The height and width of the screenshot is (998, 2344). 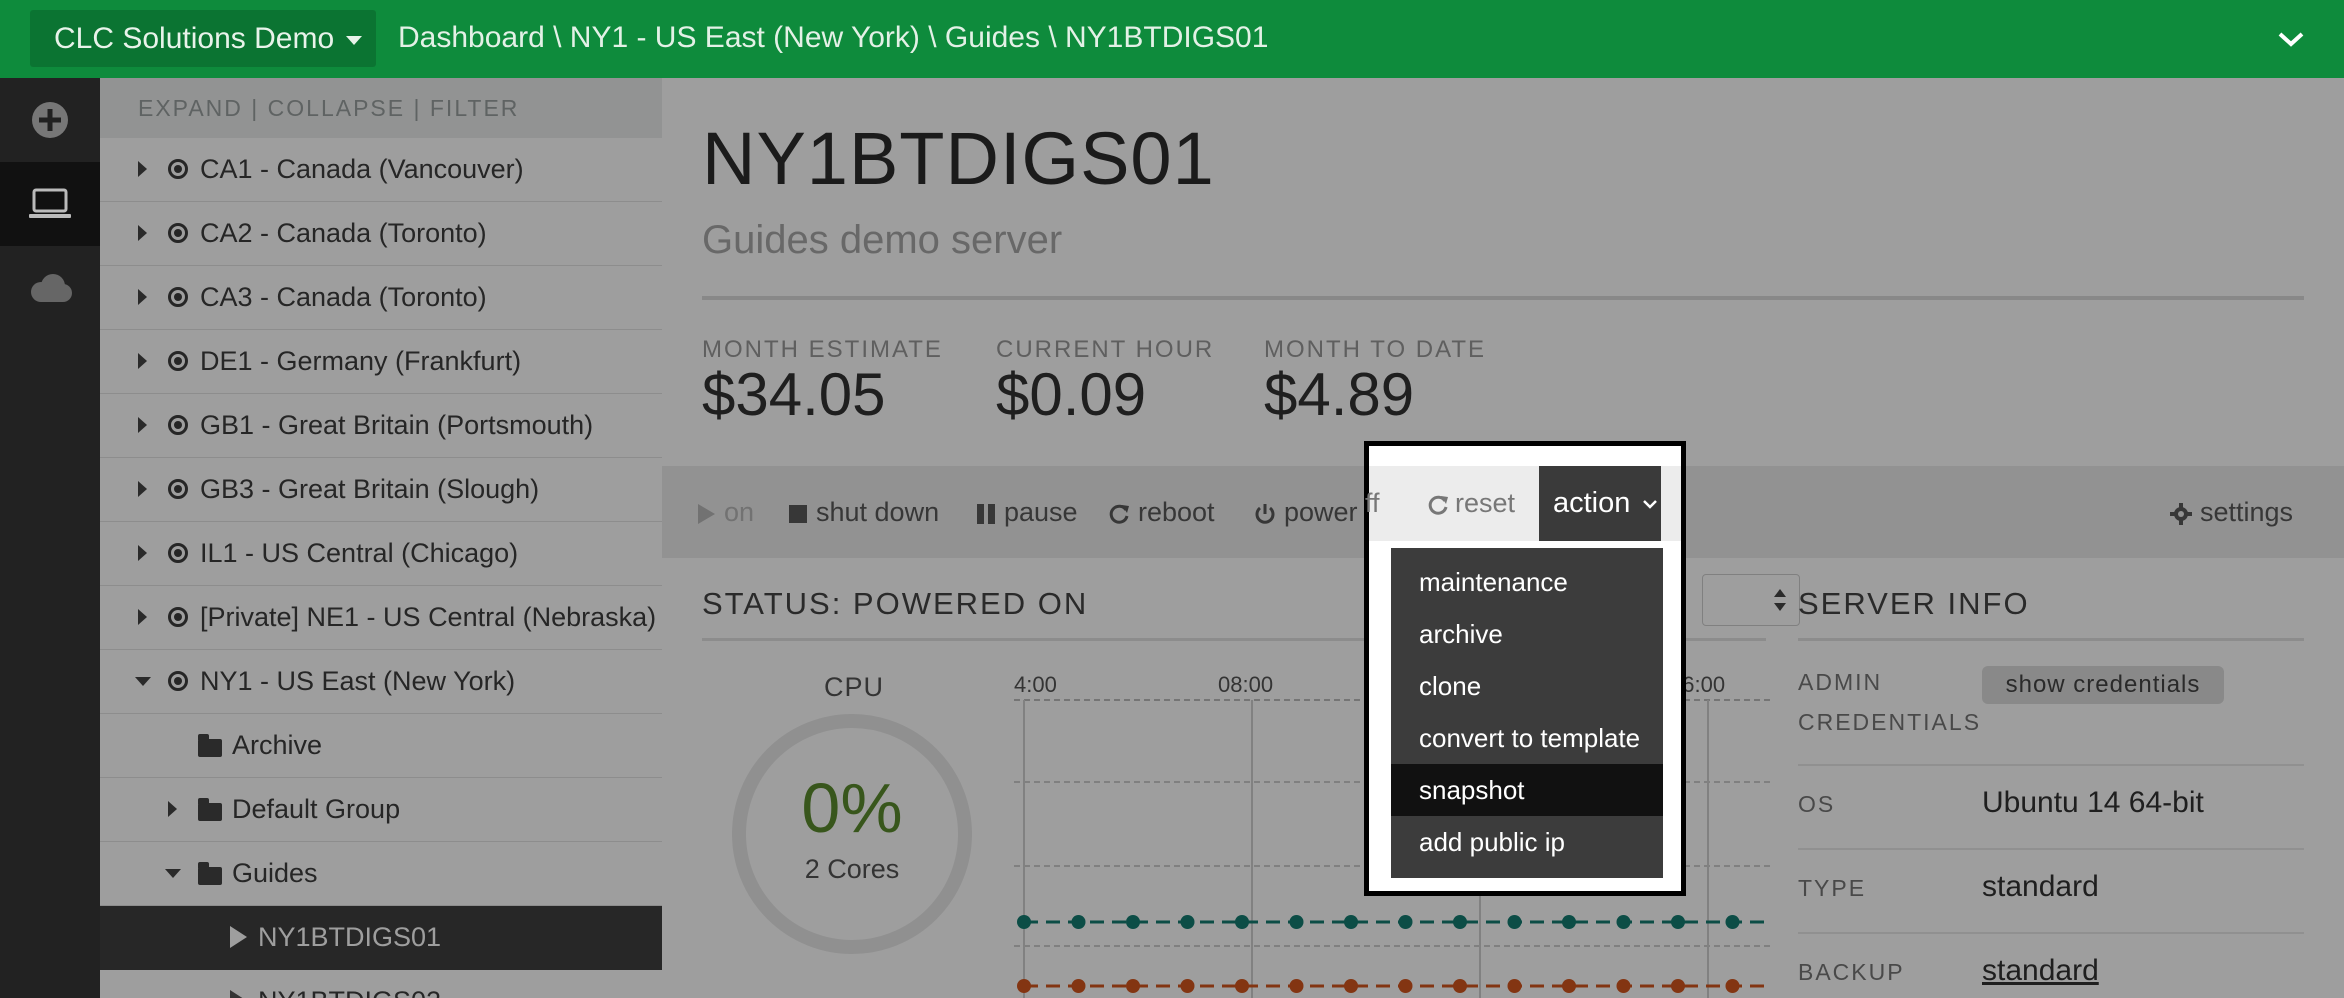 I want to click on cloud-nav, so click(x=50, y=288).